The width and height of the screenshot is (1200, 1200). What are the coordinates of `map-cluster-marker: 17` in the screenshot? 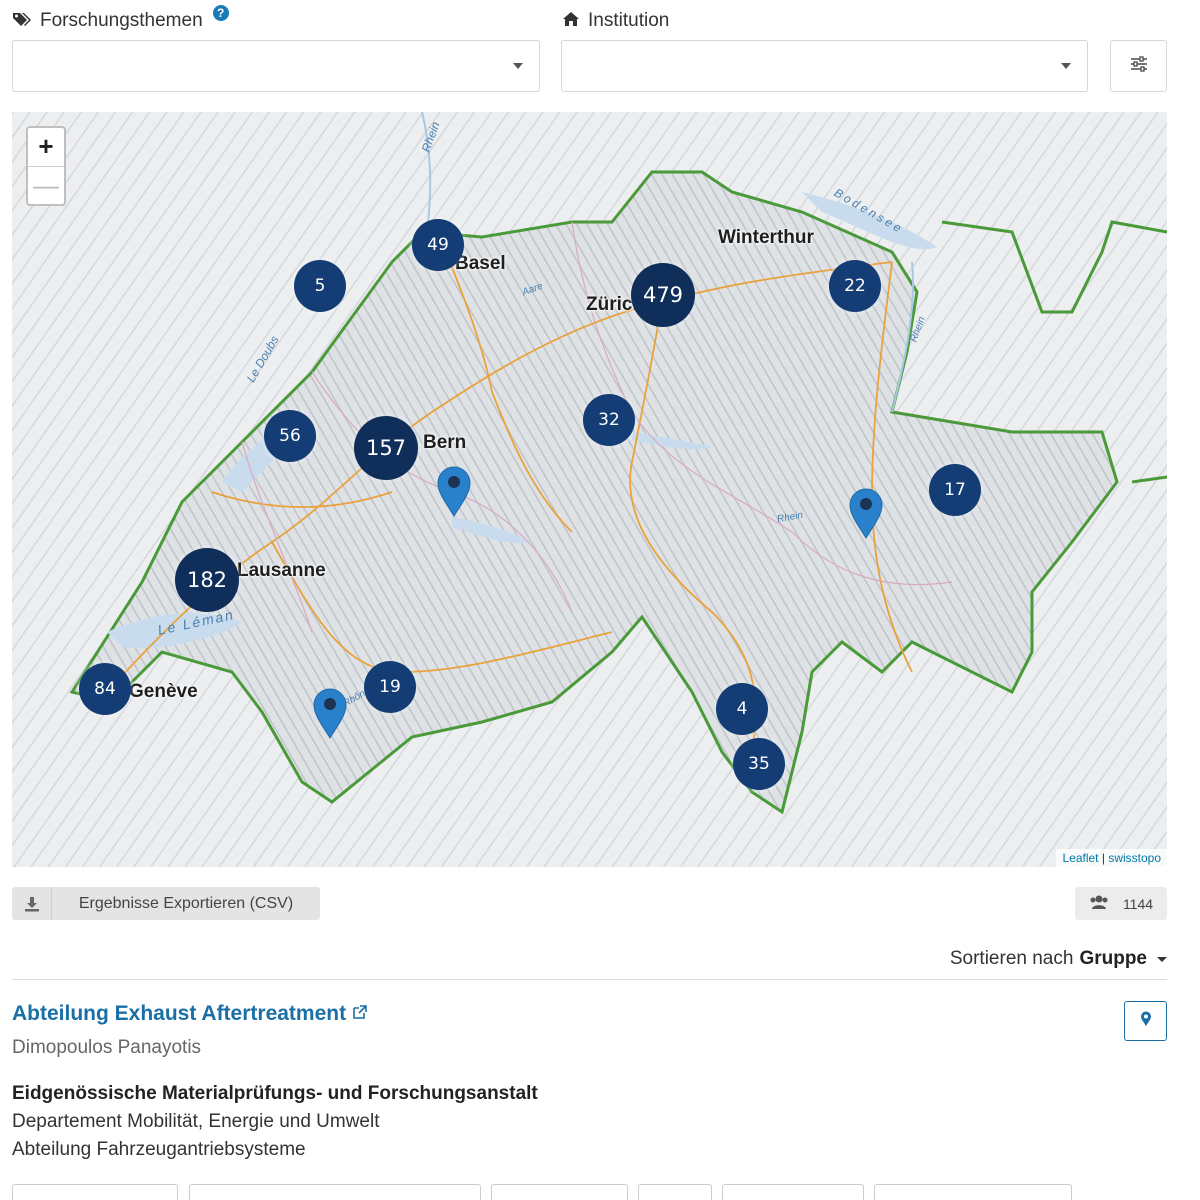 It's located at (955, 490).